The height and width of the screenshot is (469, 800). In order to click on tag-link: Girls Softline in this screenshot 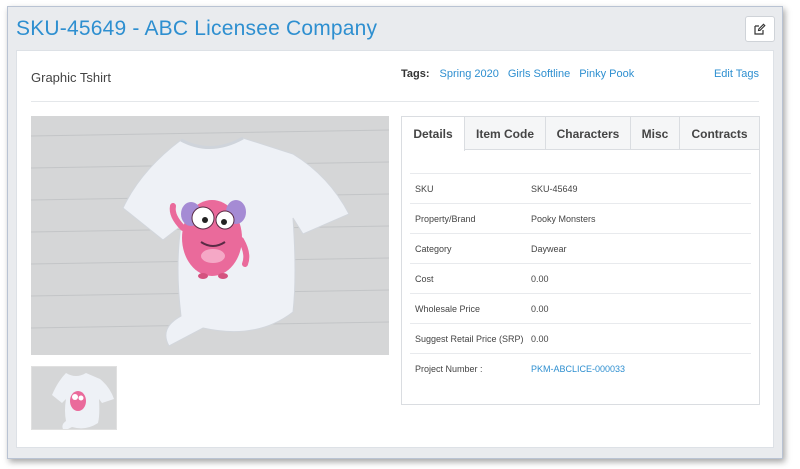, I will do `click(539, 74)`.